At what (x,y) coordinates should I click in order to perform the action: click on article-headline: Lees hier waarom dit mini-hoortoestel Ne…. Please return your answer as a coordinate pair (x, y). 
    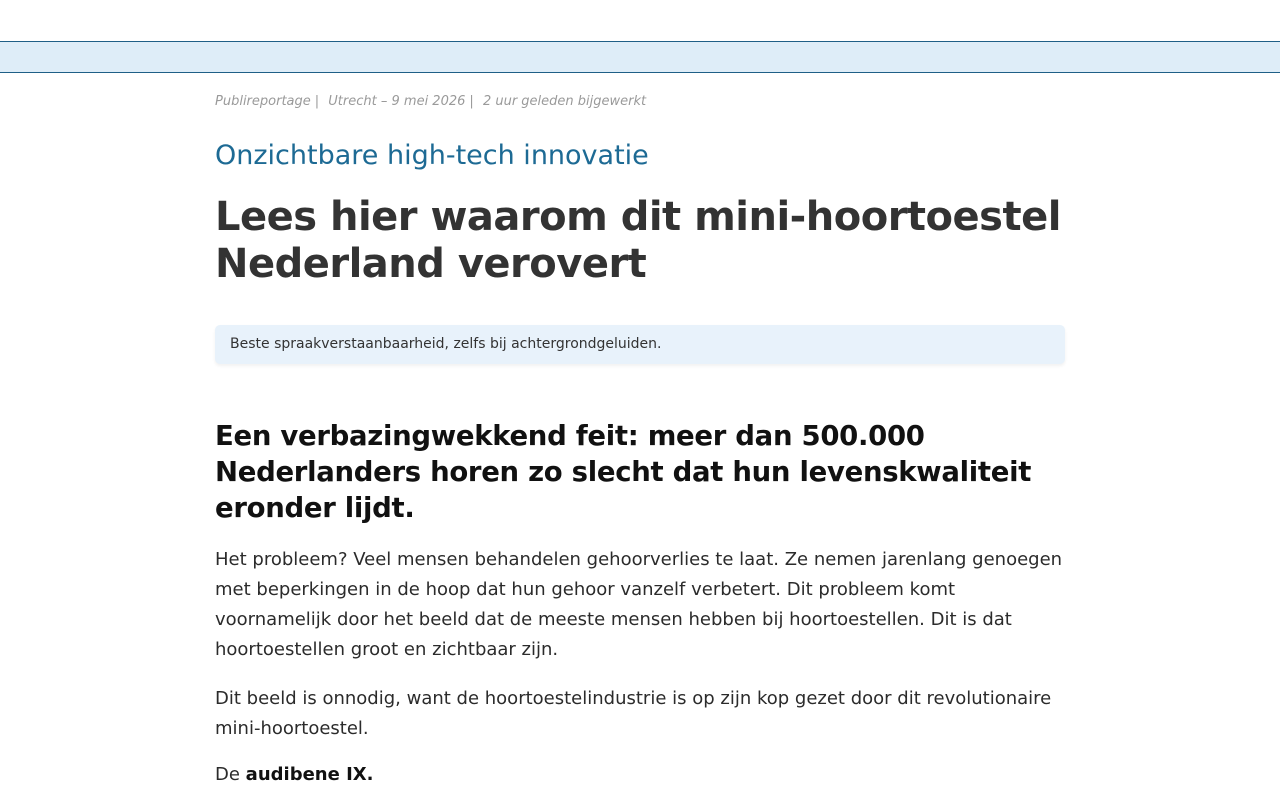
    Looking at the image, I should click on (638, 240).